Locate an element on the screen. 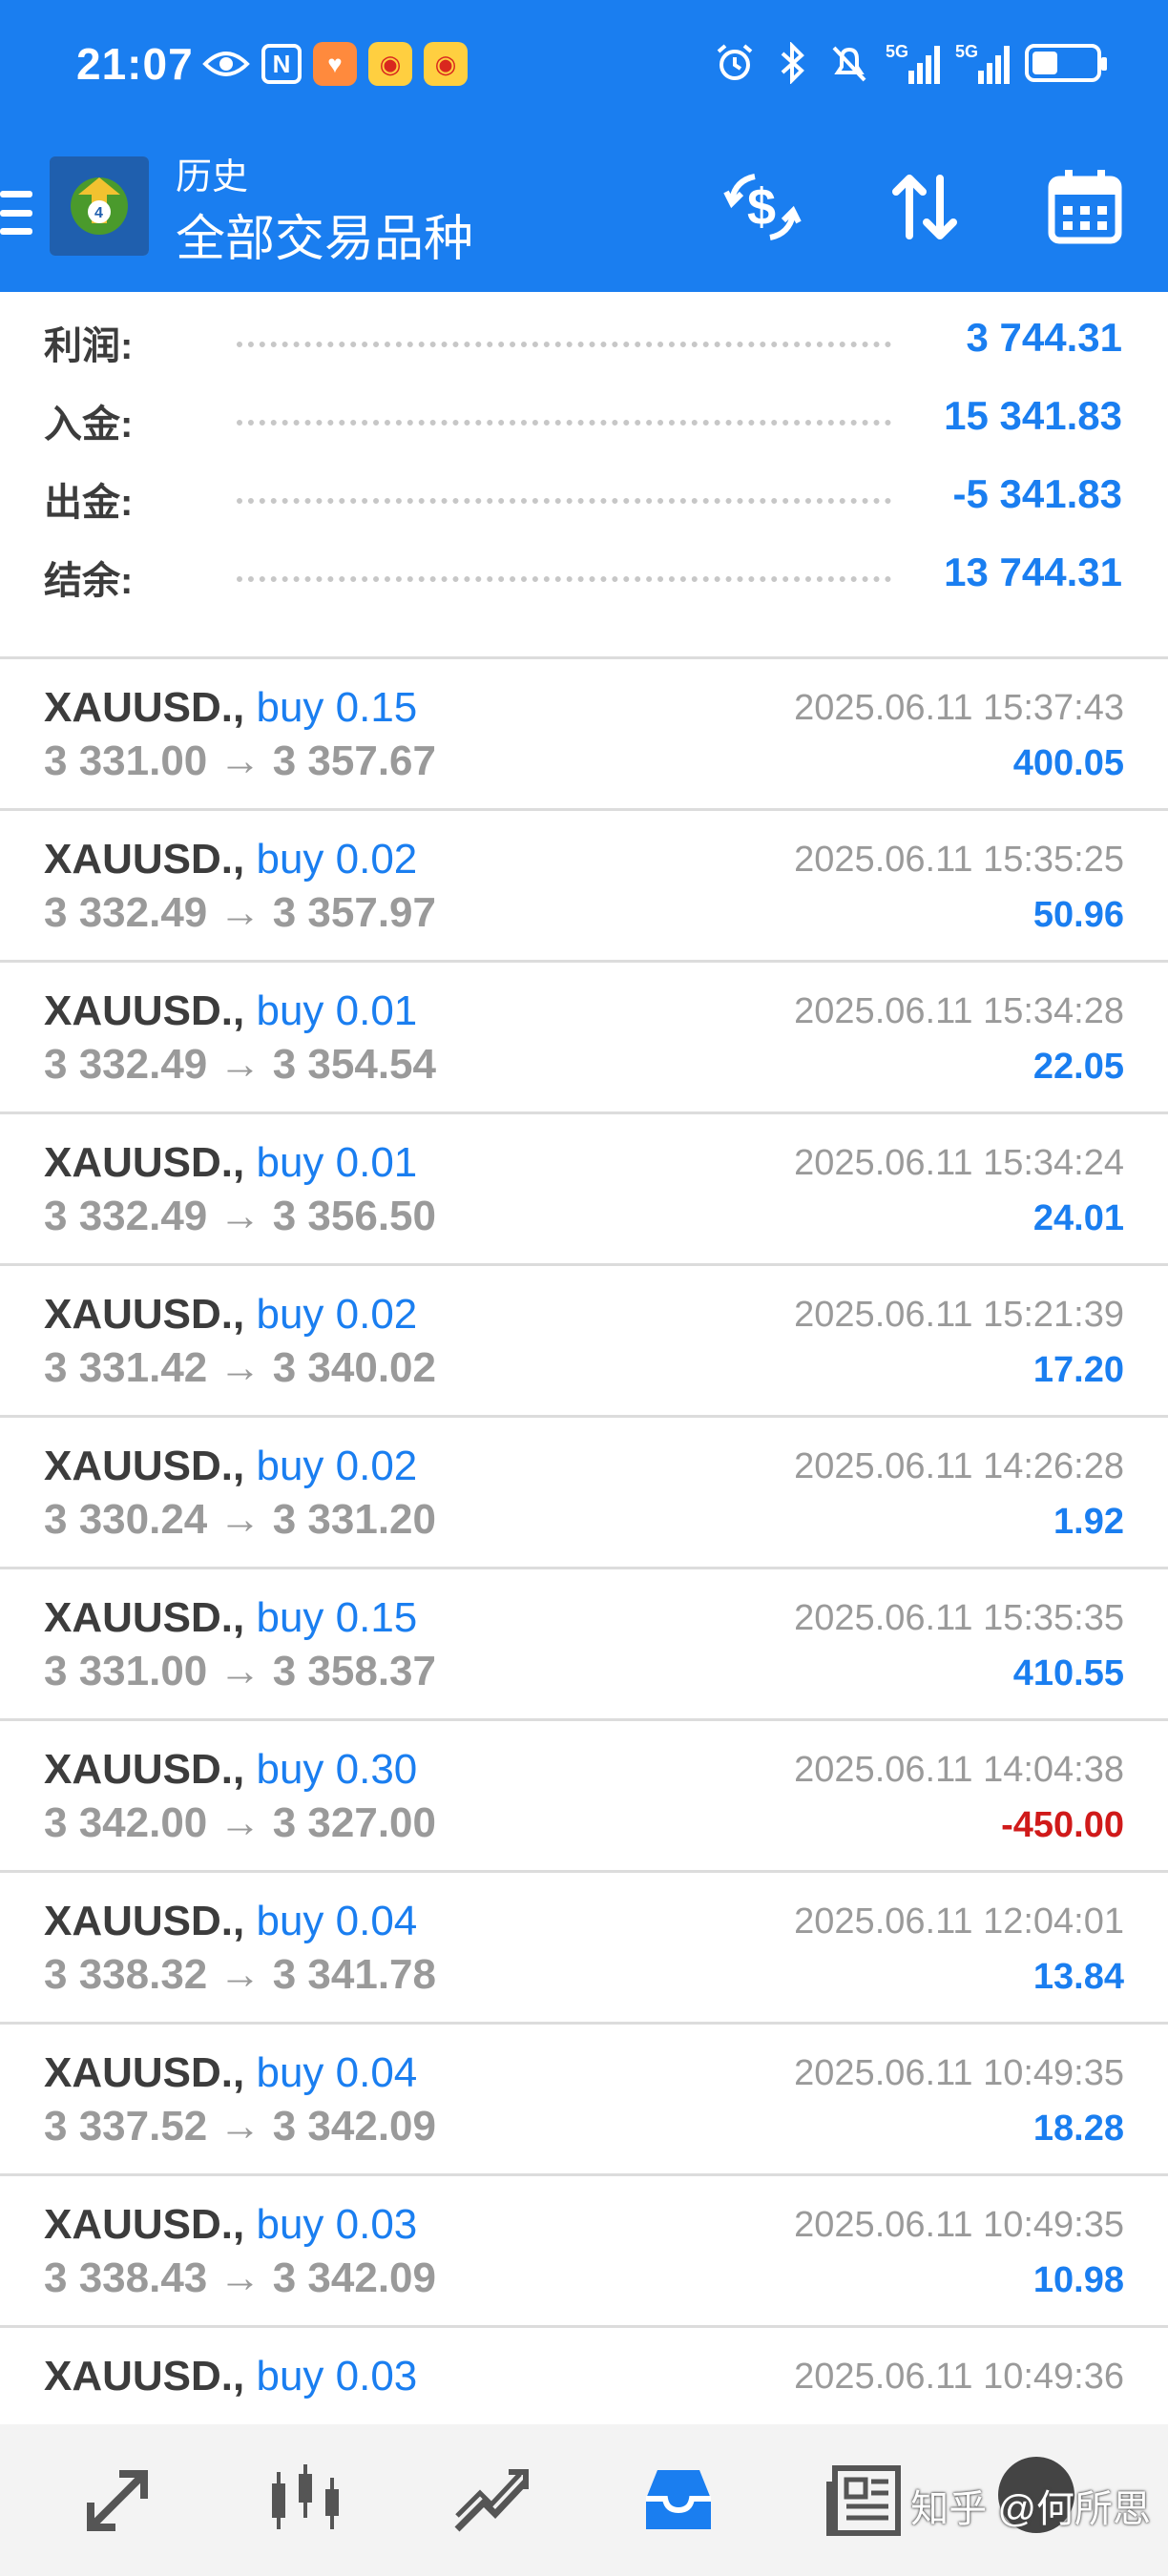 The image size is (1168, 2576). trade-prices: 3 337.52 → 3 342.09 is located at coordinates (240, 2126).